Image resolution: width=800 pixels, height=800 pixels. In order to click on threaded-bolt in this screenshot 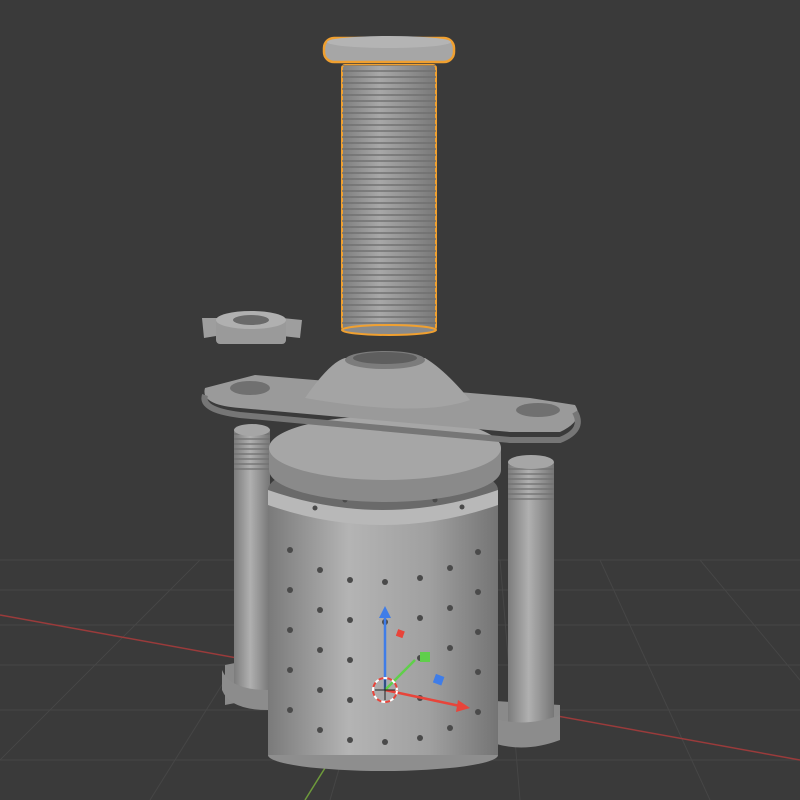, I will do `click(389, 186)`.